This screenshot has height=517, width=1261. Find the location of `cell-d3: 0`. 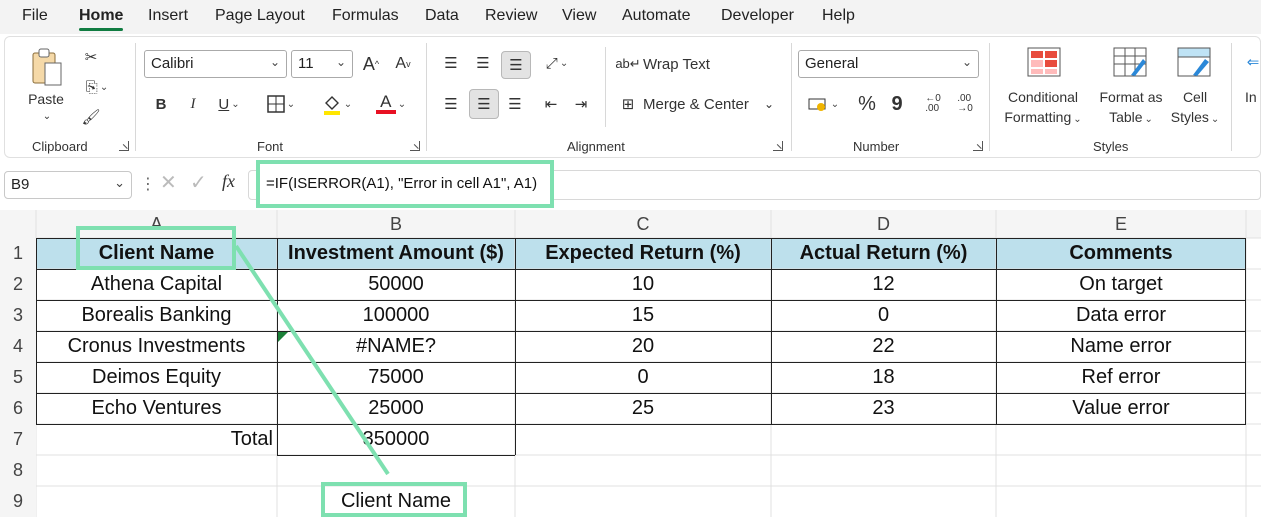

cell-d3: 0 is located at coordinates (883, 315).